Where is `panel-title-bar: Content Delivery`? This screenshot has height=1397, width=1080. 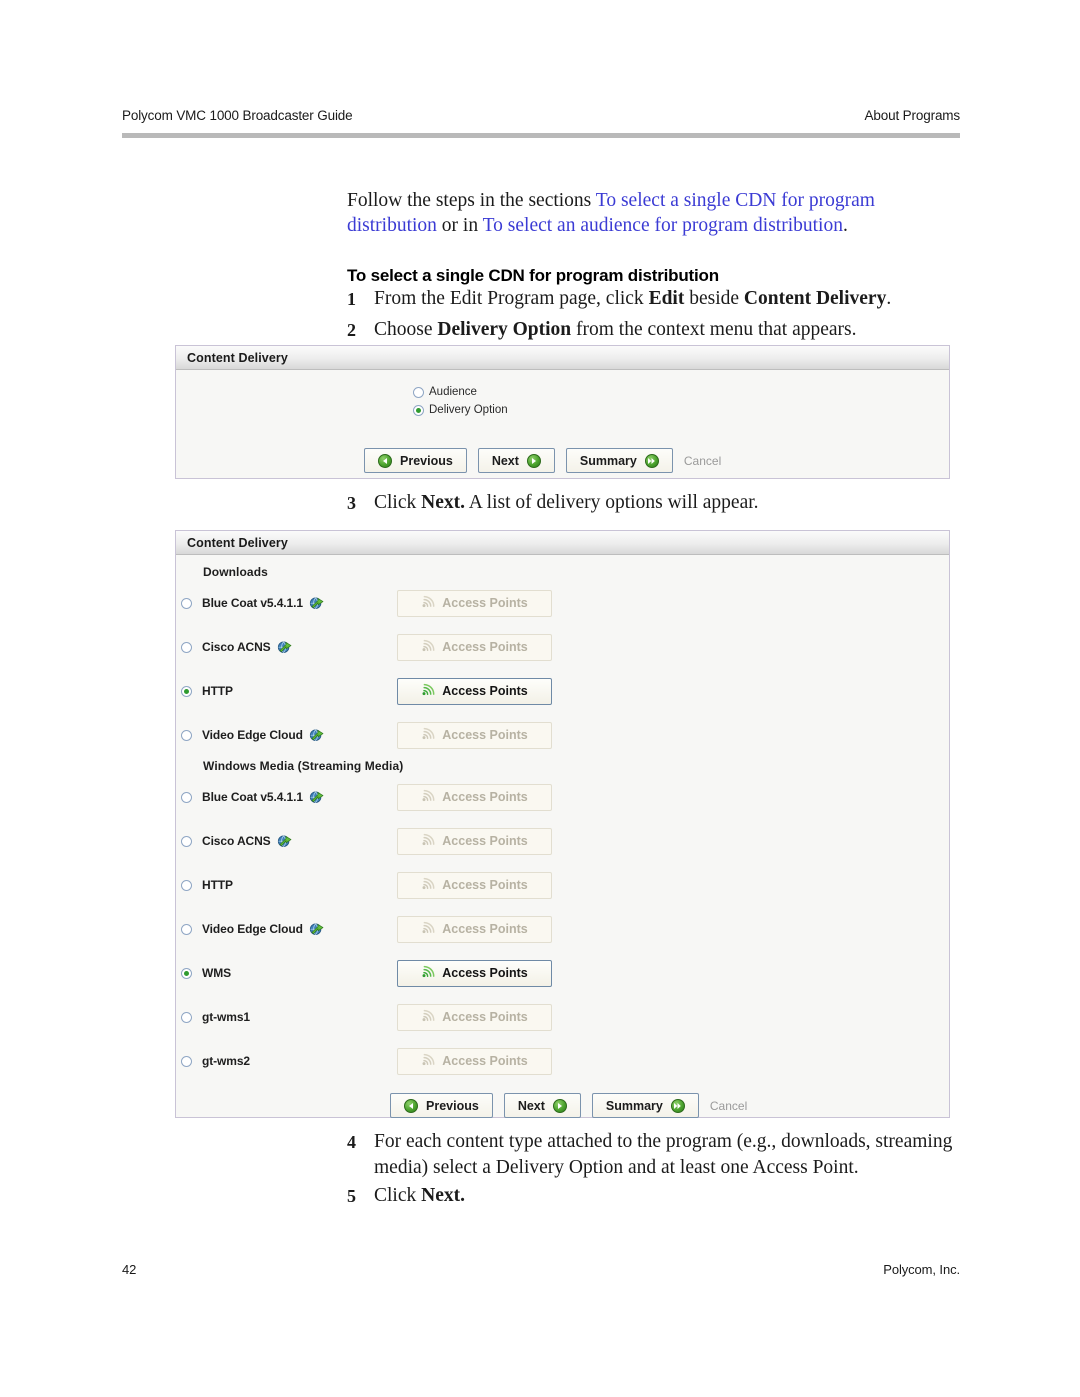
panel-title-bar: Content Delivery is located at coordinates (562, 543).